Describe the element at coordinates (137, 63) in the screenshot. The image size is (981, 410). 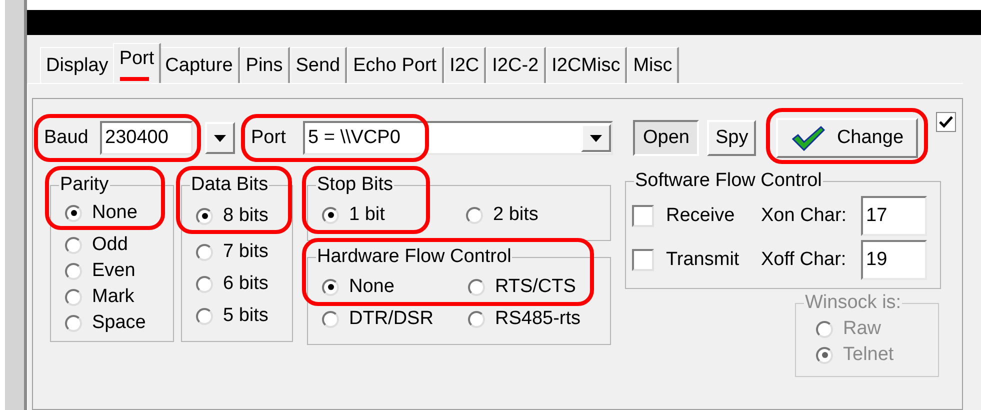
I see `tab: Port` at that location.